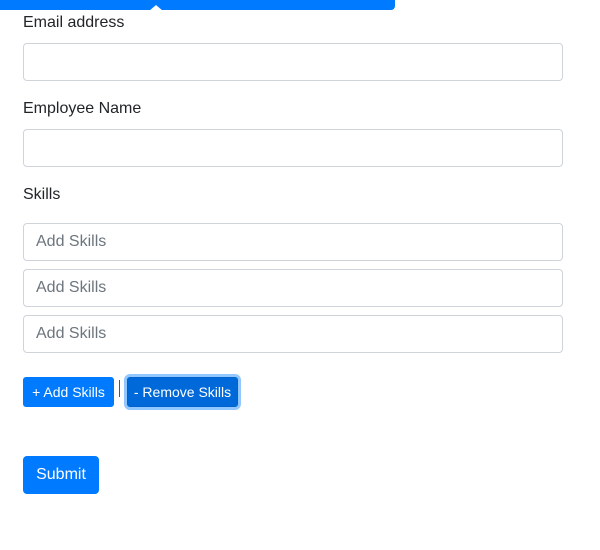 The height and width of the screenshot is (550, 600). I want to click on submit-button: Submit, so click(61, 475).